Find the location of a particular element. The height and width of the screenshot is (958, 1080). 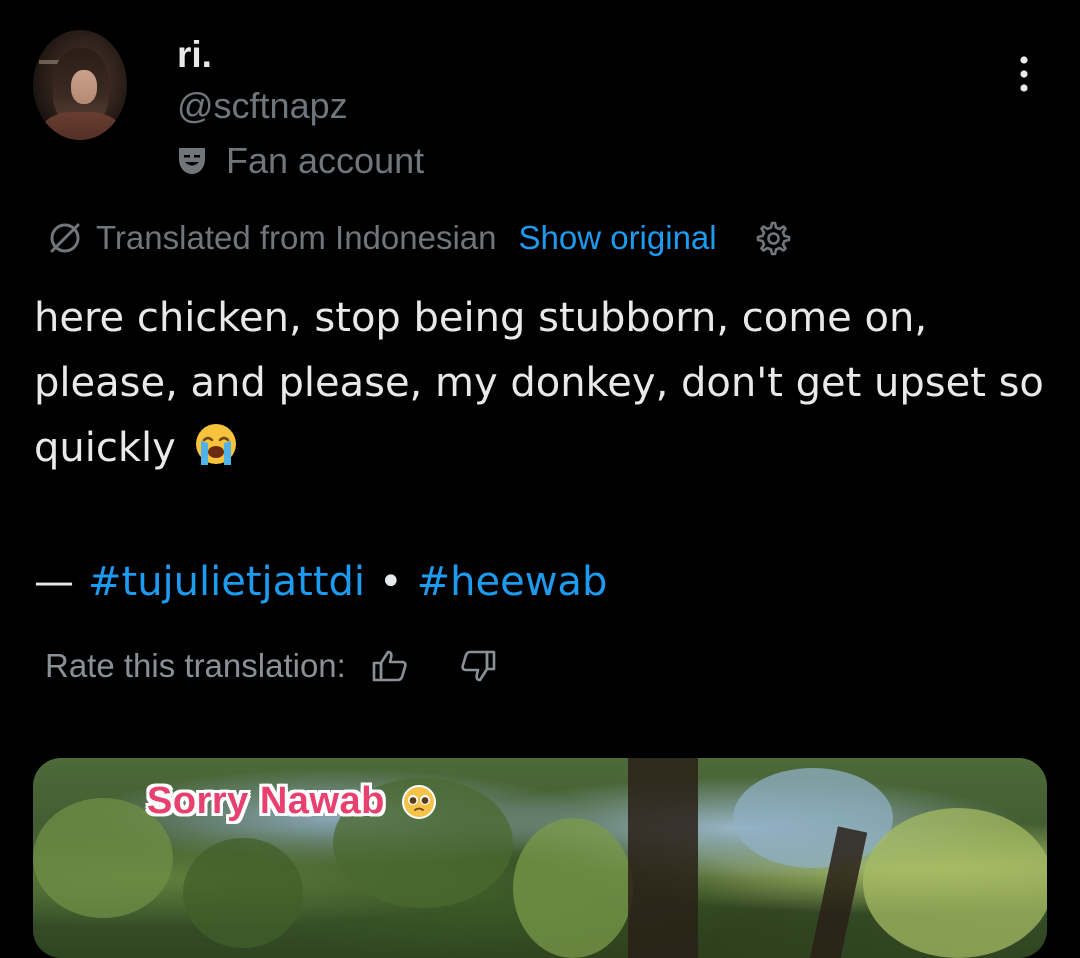

em-dash: — is located at coordinates (54, 582).